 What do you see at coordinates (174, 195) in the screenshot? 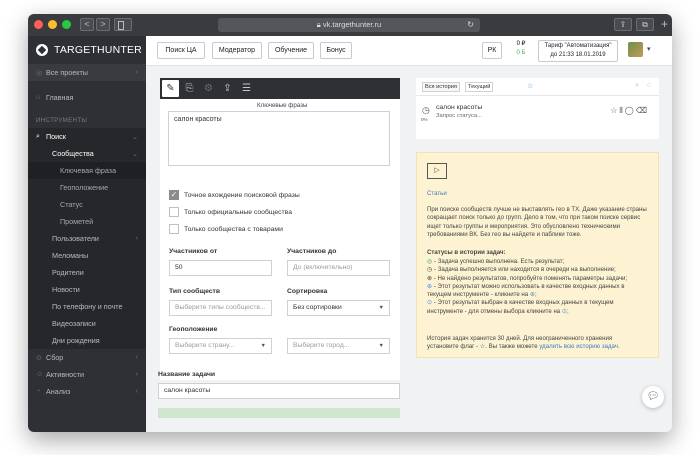
I see `checkbox-checked-icon: ✓` at bounding box center [174, 195].